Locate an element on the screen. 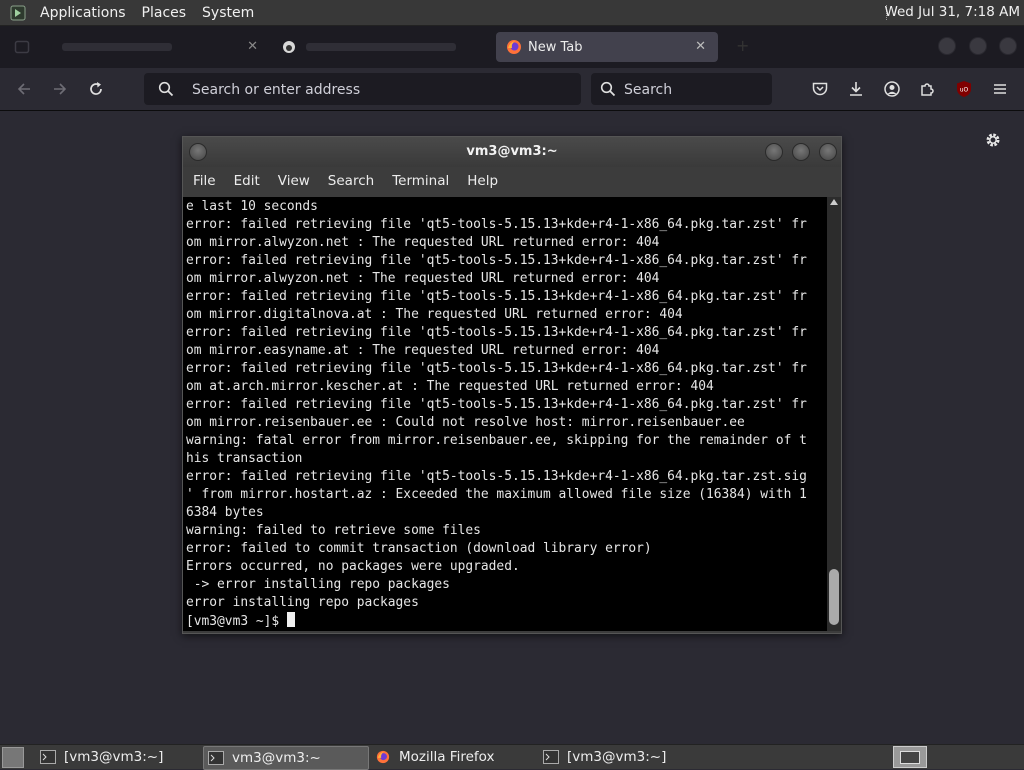 Image resolution: width=1024 pixels, height=770 pixels. taskbar-item-label: Mozilla Firefox is located at coordinates (447, 757).